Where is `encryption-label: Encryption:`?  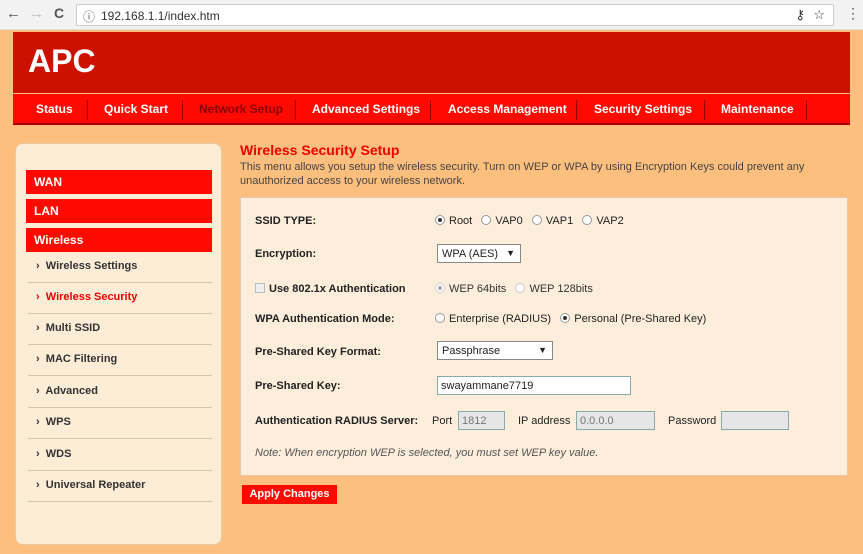
encryption-label: Encryption: is located at coordinates (286, 254).